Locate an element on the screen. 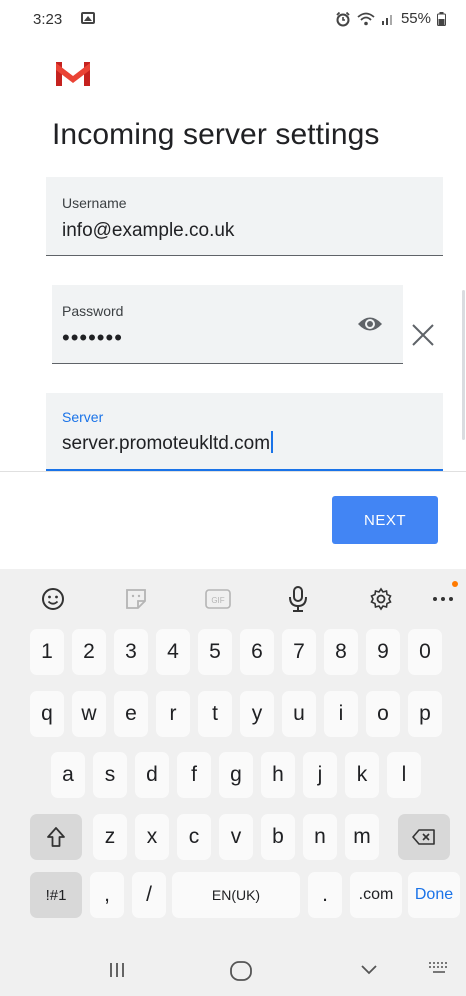 The width and height of the screenshot is (466, 996). keyboard-icon is located at coordinates (439, 968).